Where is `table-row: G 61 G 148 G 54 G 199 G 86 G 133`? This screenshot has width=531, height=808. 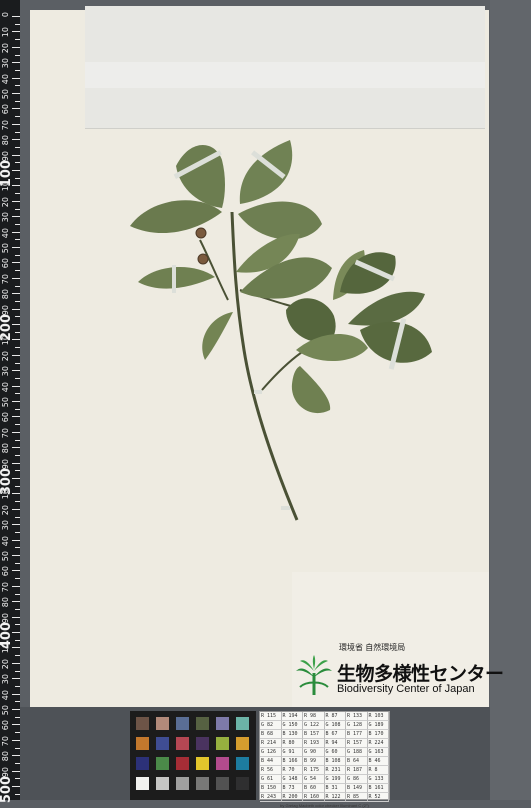 table-row: G 61 G 148 G 54 G 199 G 86 G 133 is located at coordinates (324, 779).